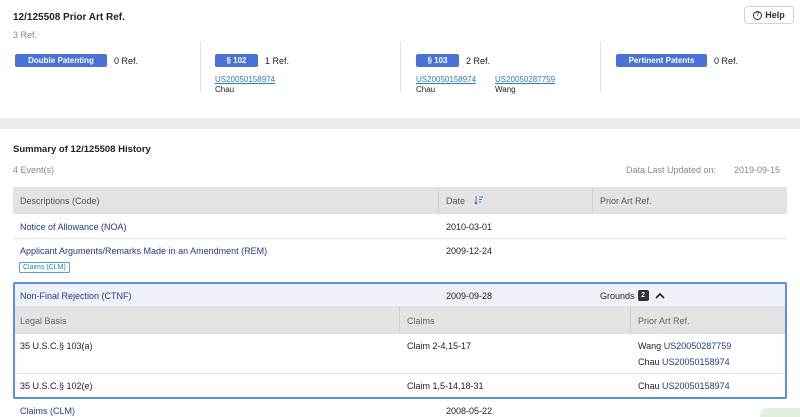  I want to click on last-updated-label: Data Last Updated on:, so click(671, 170).